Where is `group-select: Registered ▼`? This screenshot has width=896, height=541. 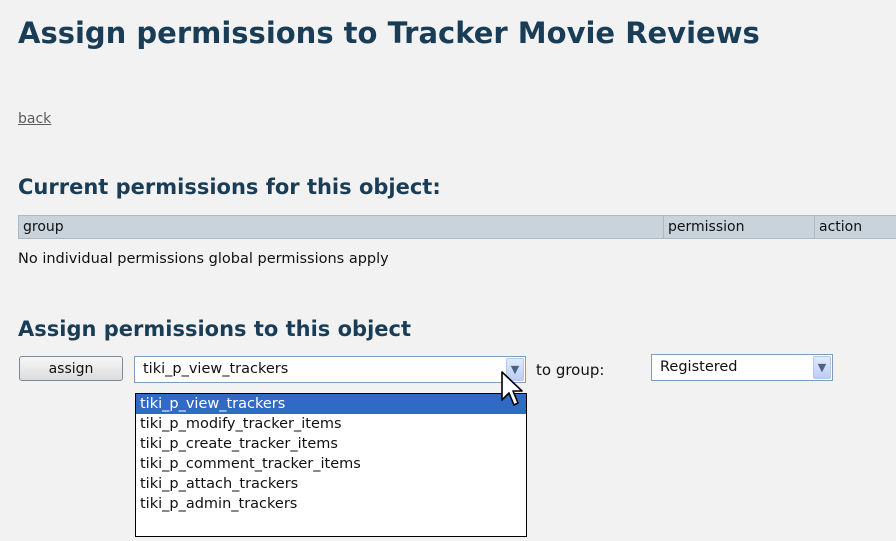 group-select: Registered ▼ is located at coordinates (742, 367).